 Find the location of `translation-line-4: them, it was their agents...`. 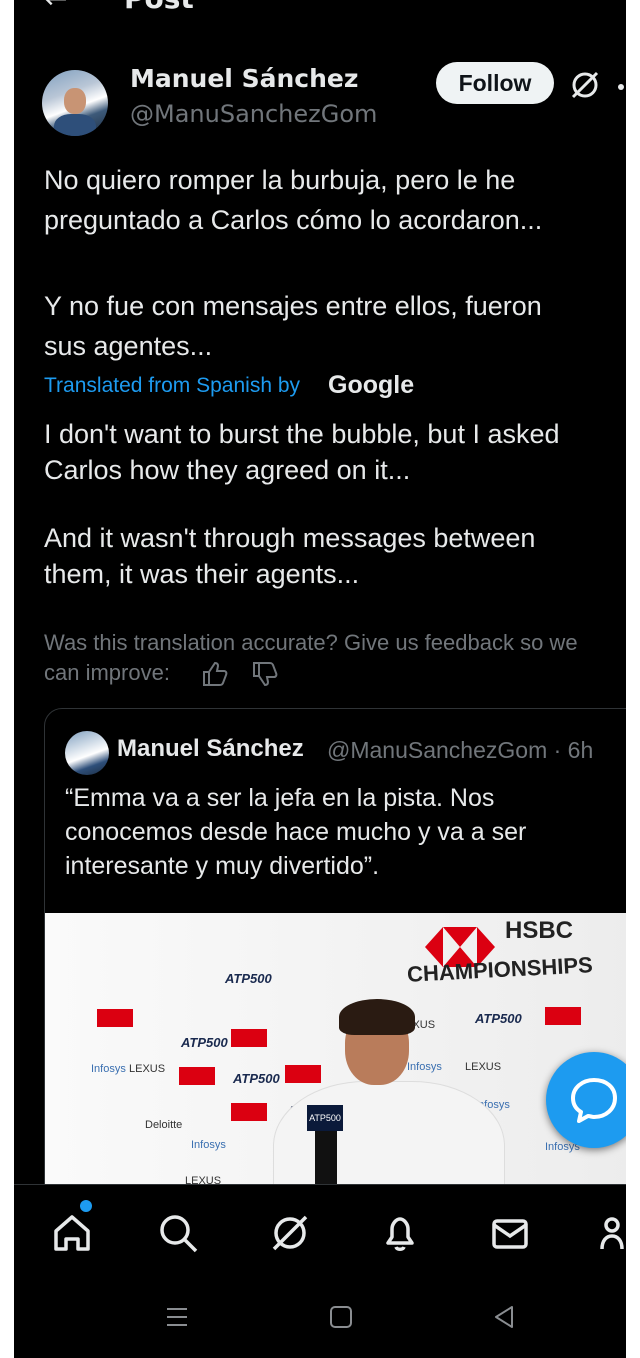

translation-line-4: them, it was their agents... is located at coordinates (202, 574).